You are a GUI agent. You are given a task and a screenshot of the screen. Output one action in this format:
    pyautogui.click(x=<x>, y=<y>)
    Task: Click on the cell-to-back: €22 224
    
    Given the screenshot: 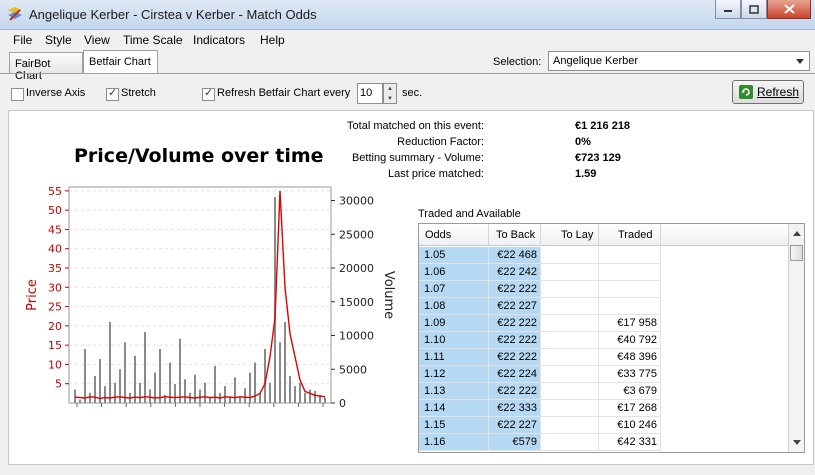 What is the action you would take?
    pyautogui.click(x=515, y=374)
    